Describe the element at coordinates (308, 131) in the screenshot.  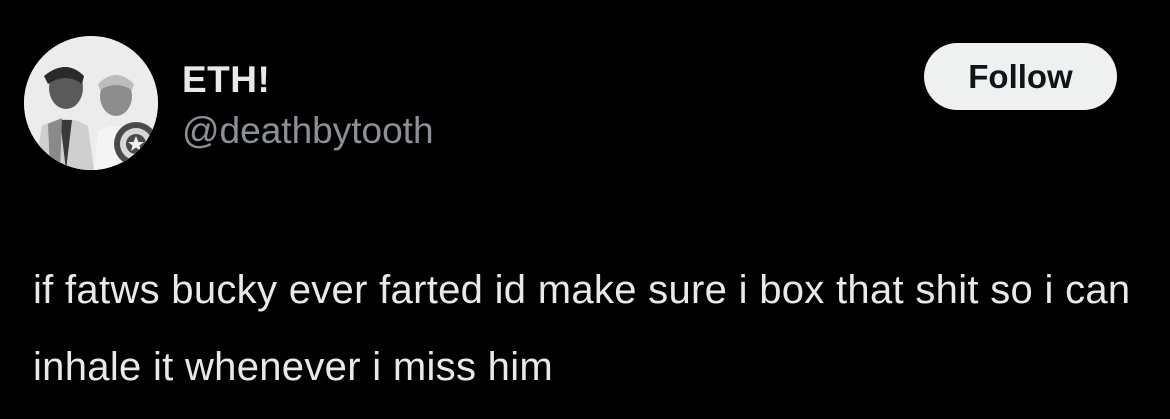
I see `user-handle: @deathbytooth` at that location.